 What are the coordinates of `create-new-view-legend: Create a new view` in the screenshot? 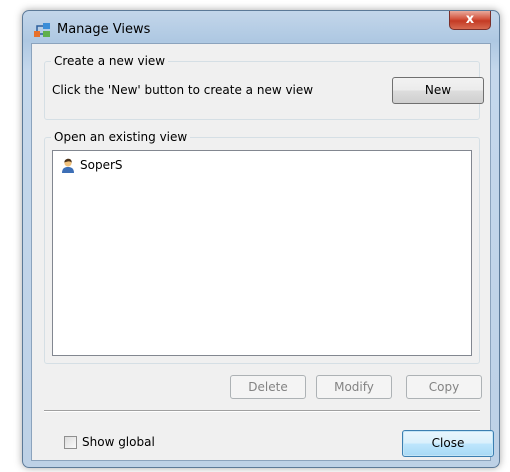 It's located at (110, 61).